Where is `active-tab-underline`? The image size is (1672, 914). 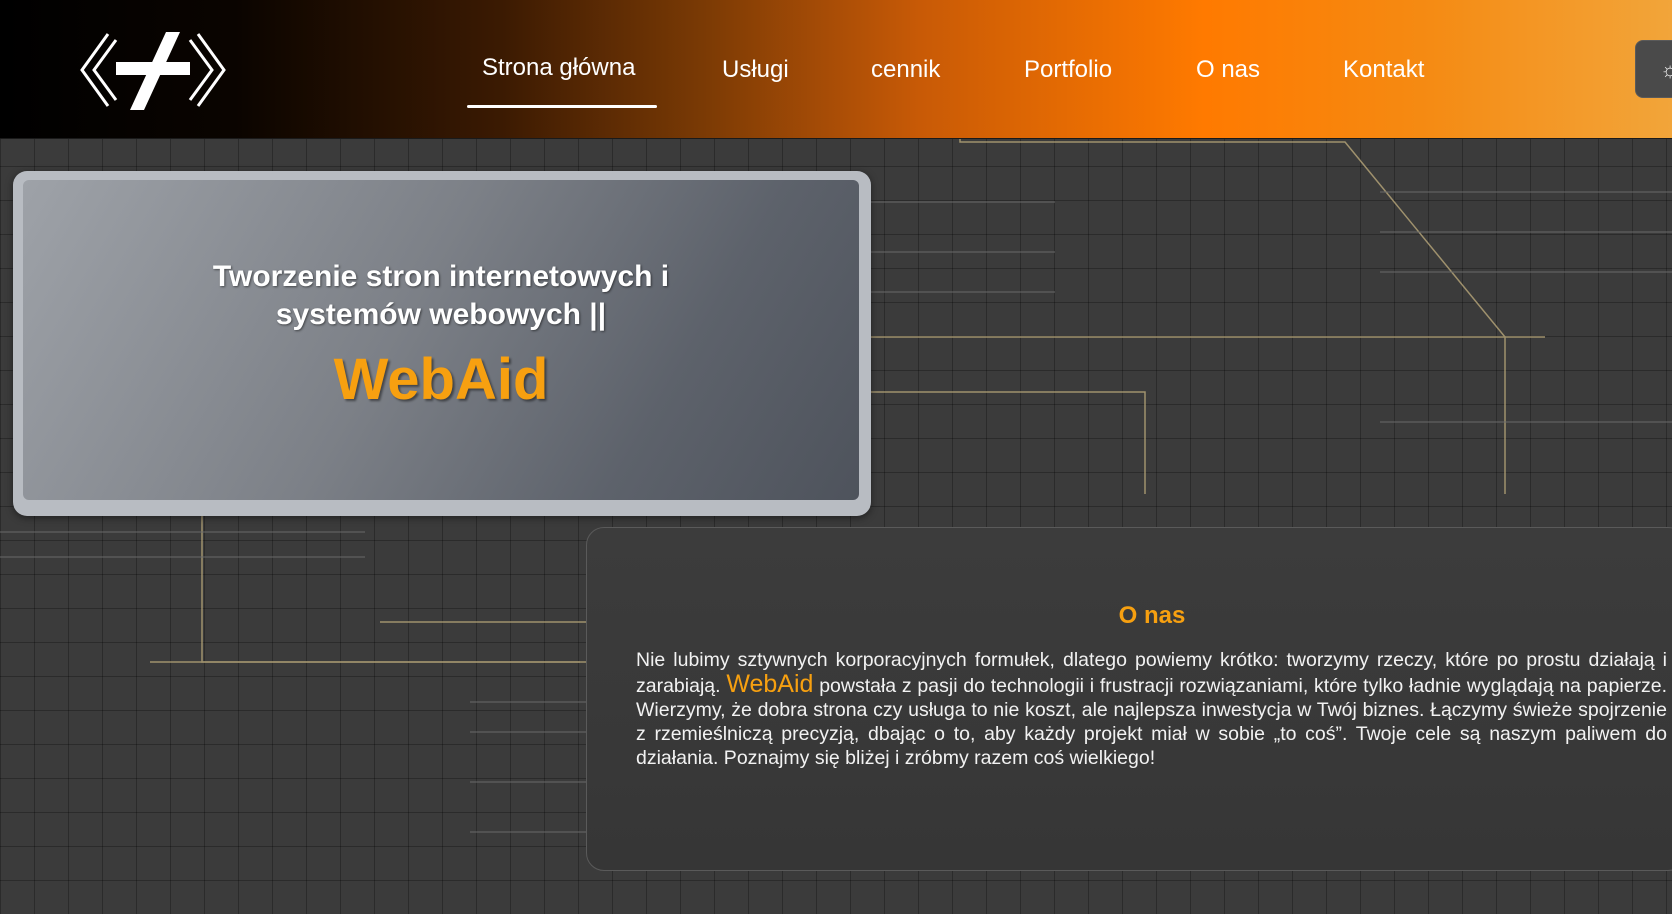
active-tab-underline is located at coordinates (562, 106).